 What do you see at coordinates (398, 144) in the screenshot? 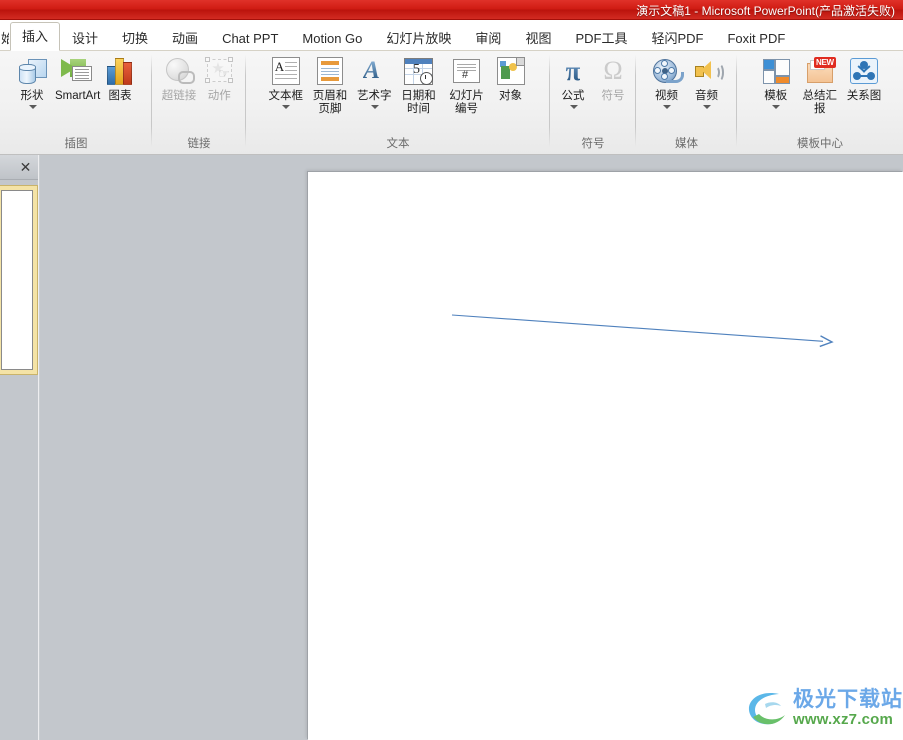
I see `ribbon-group-label: 文本` at bounding box center [398, 144].